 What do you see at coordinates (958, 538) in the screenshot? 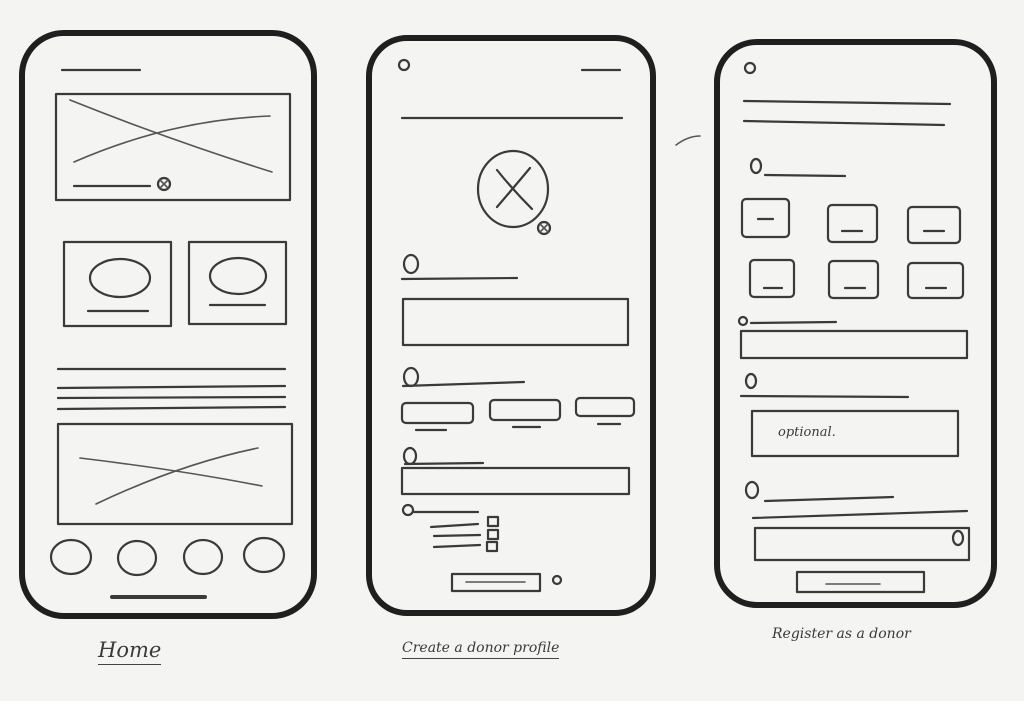
I see `register-input-3-icon` at bounding box center [958, 538].